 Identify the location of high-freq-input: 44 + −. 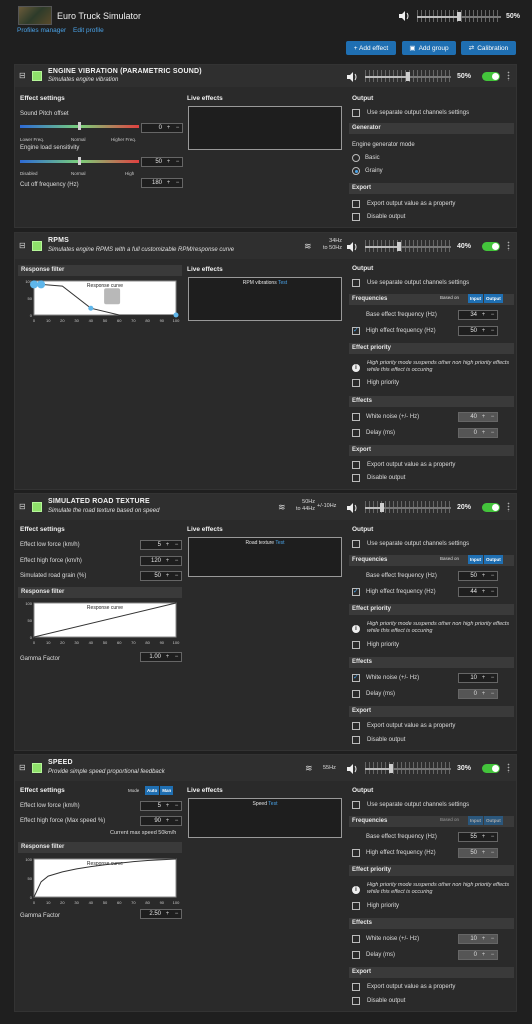
(478, 592).